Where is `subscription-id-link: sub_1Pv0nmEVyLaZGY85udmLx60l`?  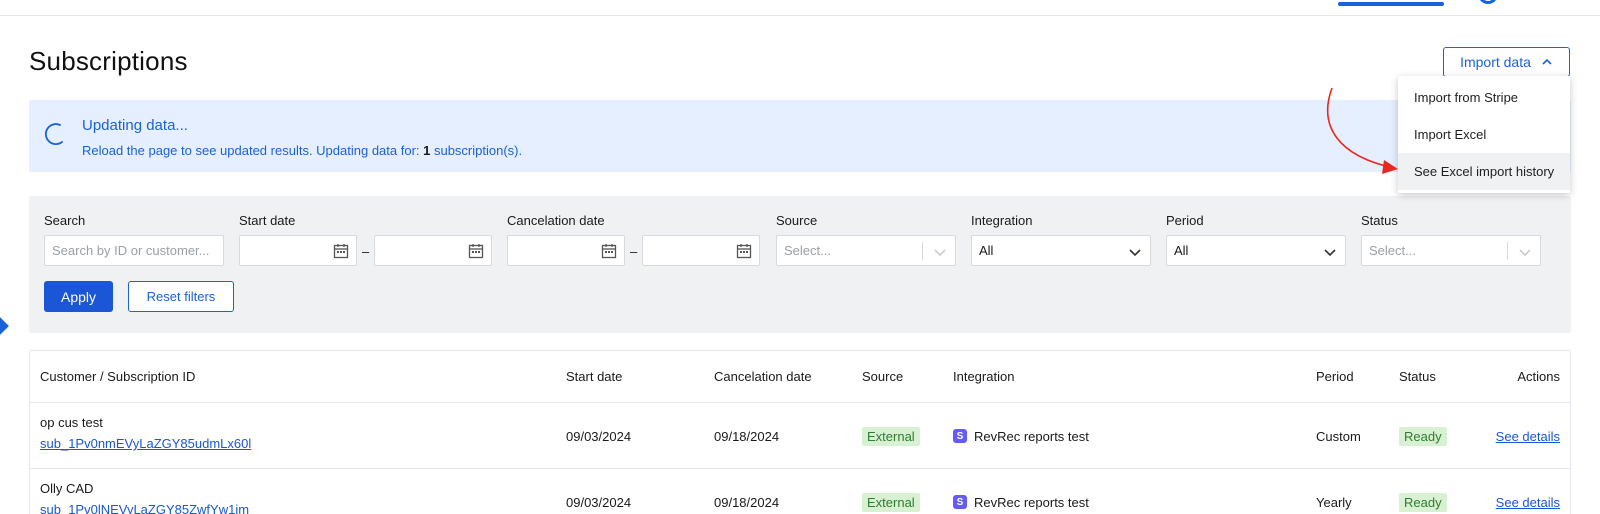
subscription-id-link: sub_1Pv0nmEVyLaZGY85udmLx60l is located at coordinates (145, 443).